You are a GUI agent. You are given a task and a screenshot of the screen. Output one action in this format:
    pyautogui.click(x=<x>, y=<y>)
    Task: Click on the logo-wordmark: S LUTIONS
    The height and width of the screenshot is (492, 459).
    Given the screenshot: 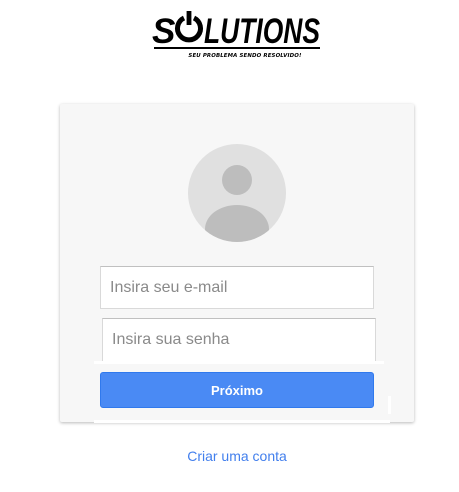 What is the action you would take?
    pyautogui.click(x=236, y=31)
    